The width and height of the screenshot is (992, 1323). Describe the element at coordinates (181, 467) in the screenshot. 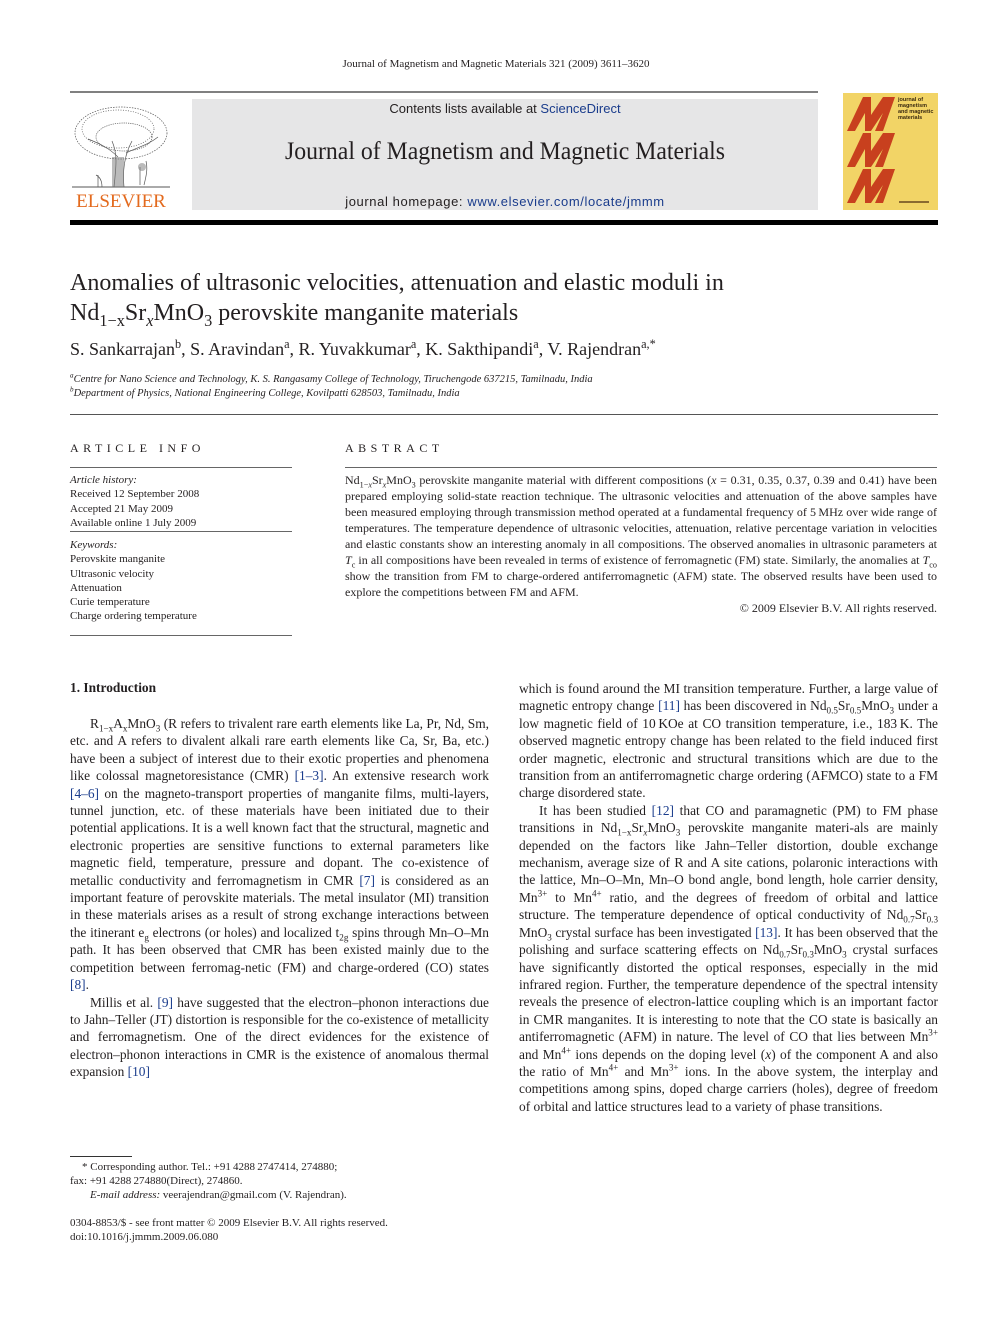

I see `article-info-rule` at that location.